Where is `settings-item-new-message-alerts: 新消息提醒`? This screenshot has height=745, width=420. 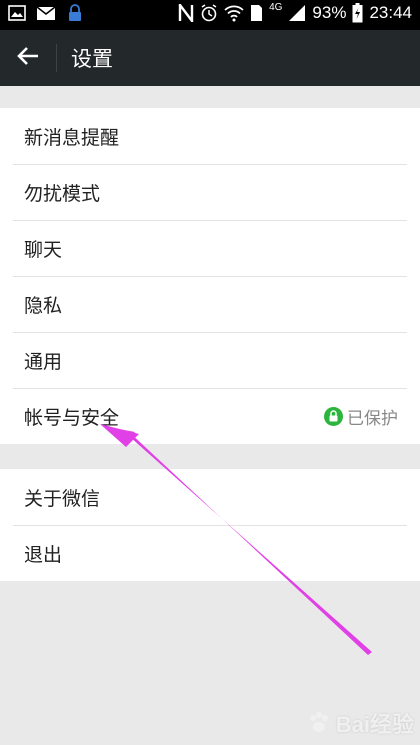 settings-item-new-message-alerts: 新消息提醒 is located at coordinates (210, 136).